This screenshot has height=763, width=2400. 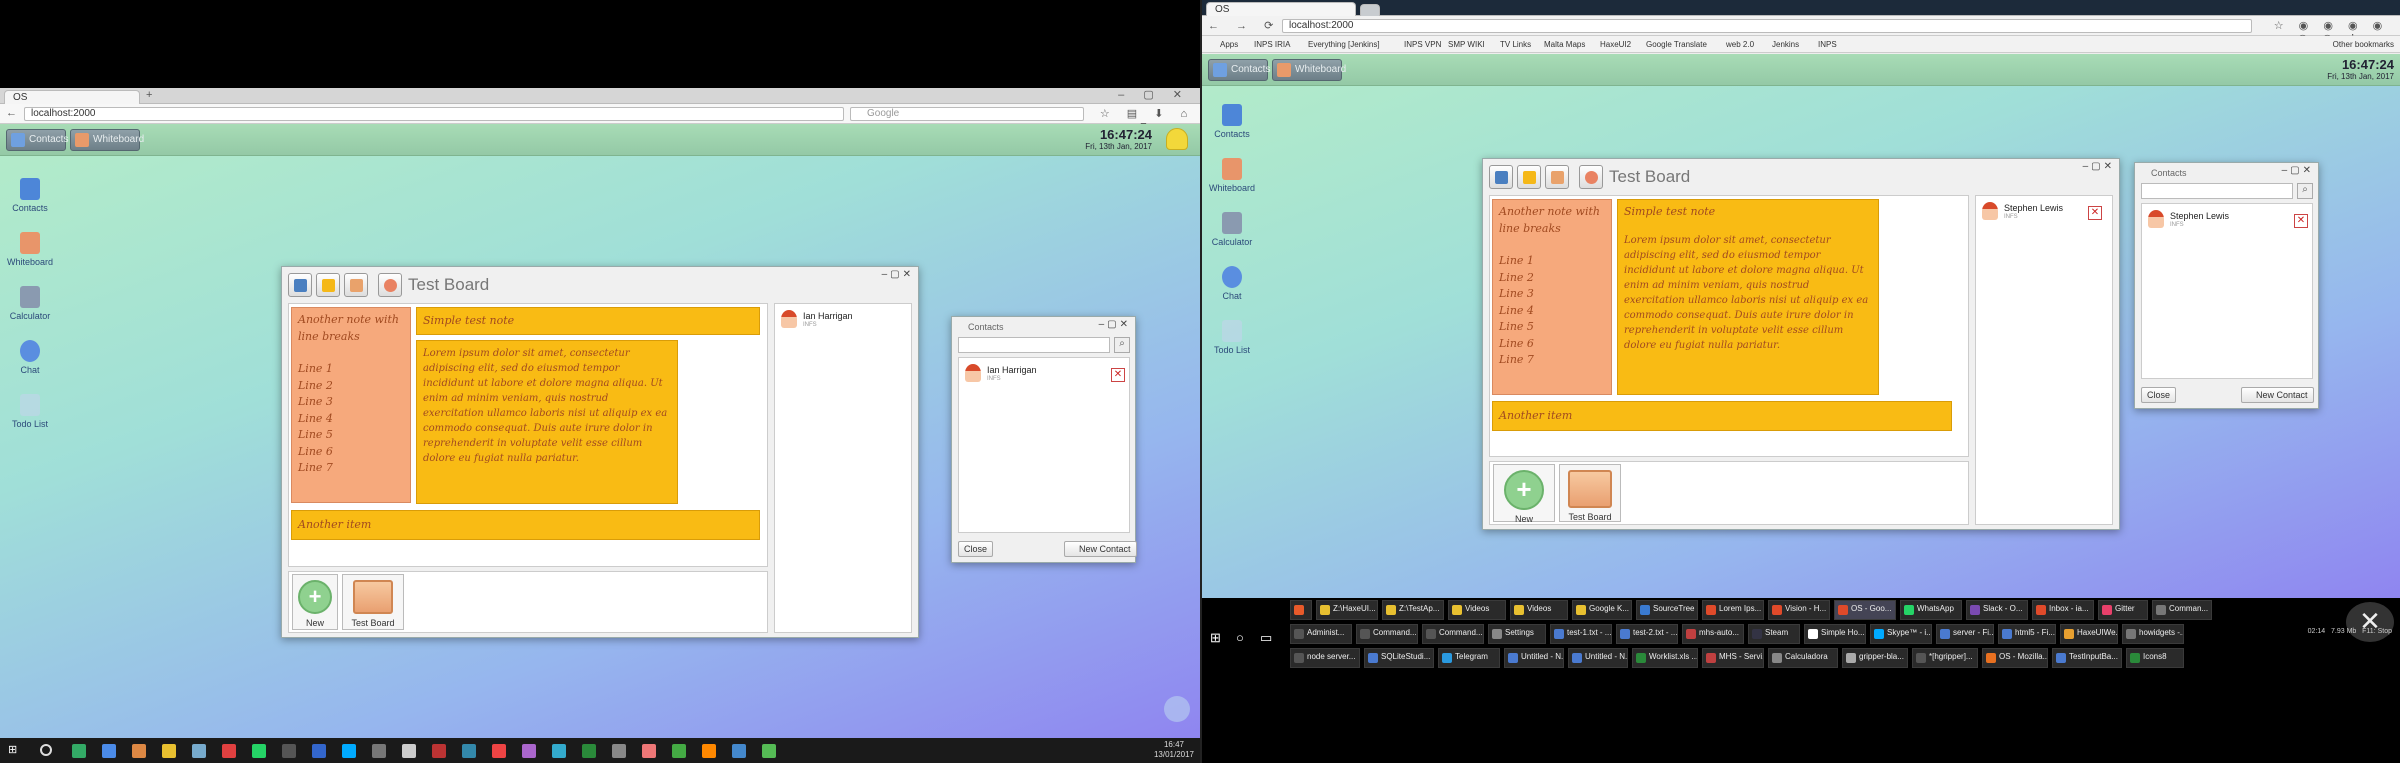 I want to click on close-button: Close, so click(x=976, y=549).